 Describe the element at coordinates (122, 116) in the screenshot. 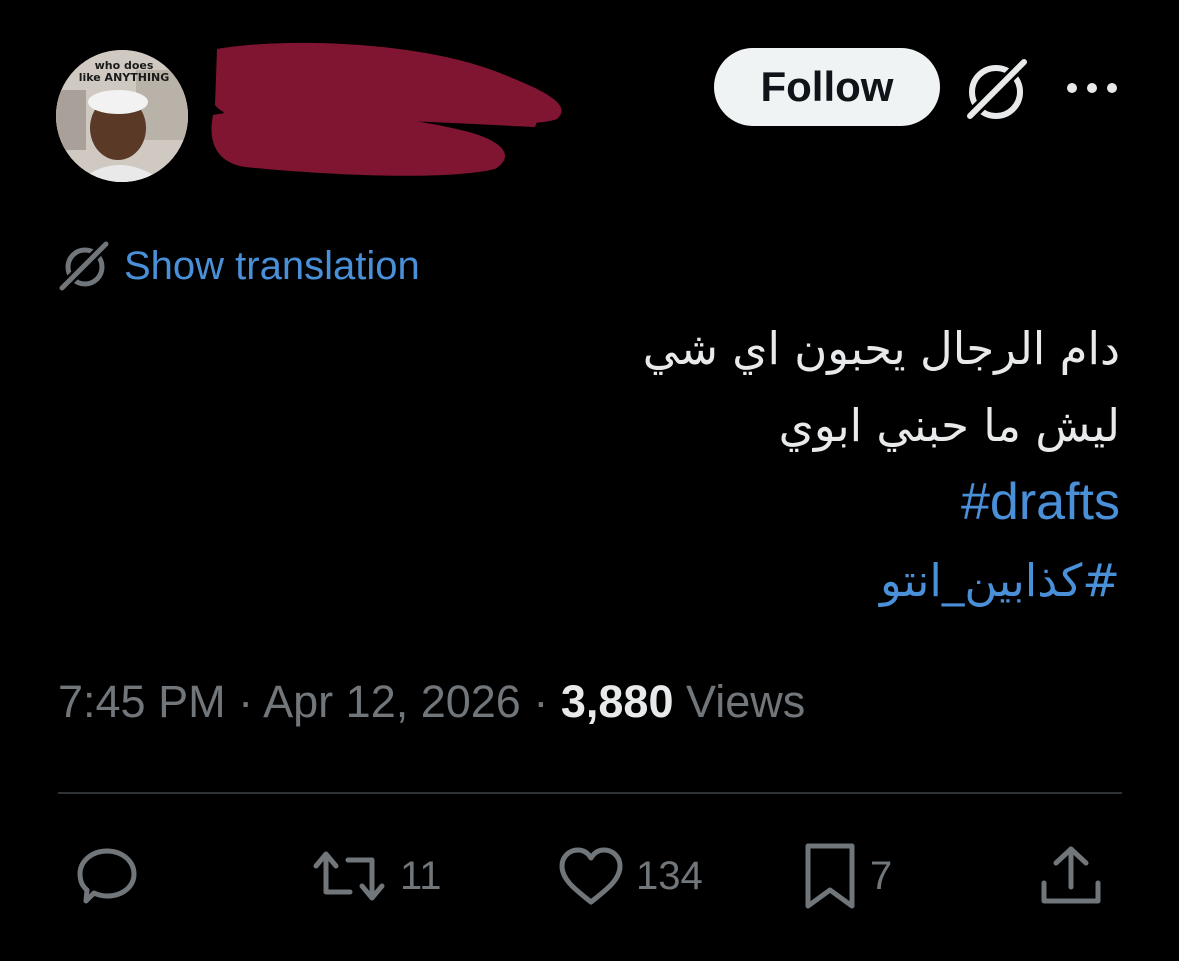

I see `avatar: who does like ANYTHING` at that location.